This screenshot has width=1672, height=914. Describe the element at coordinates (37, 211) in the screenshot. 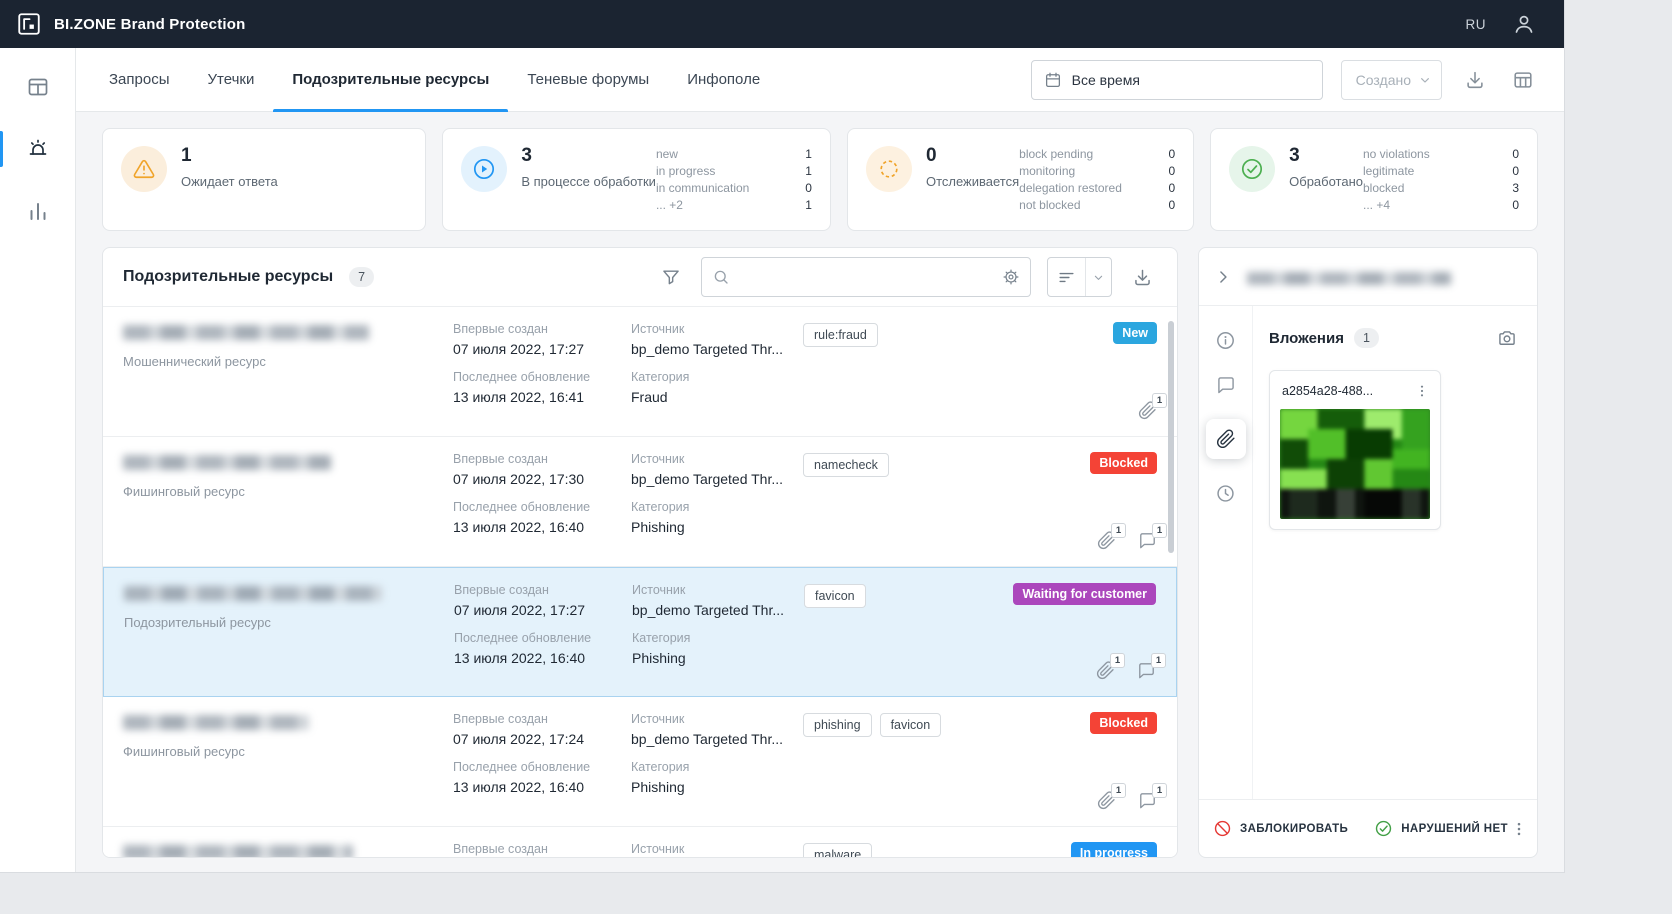

I see `sidebar-item-reports` at that location.